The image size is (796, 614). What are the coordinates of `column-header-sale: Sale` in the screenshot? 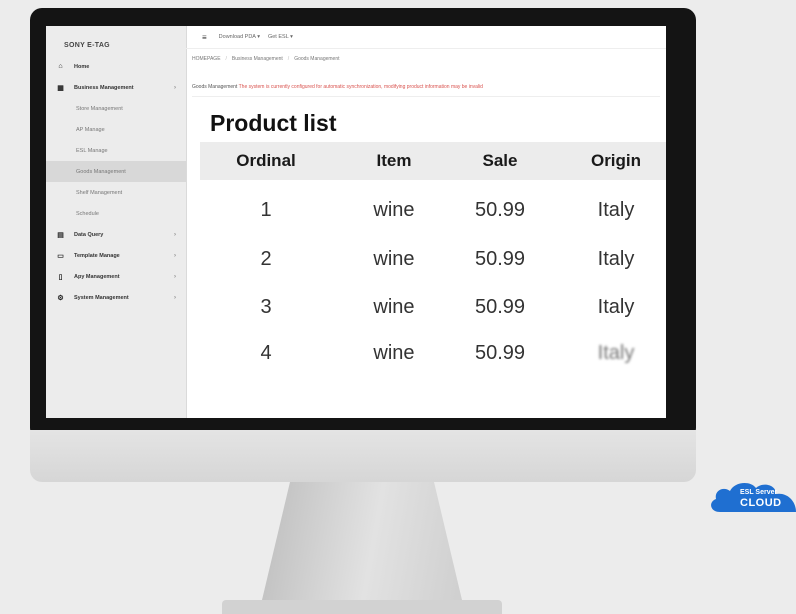 It's located at (500, 161).